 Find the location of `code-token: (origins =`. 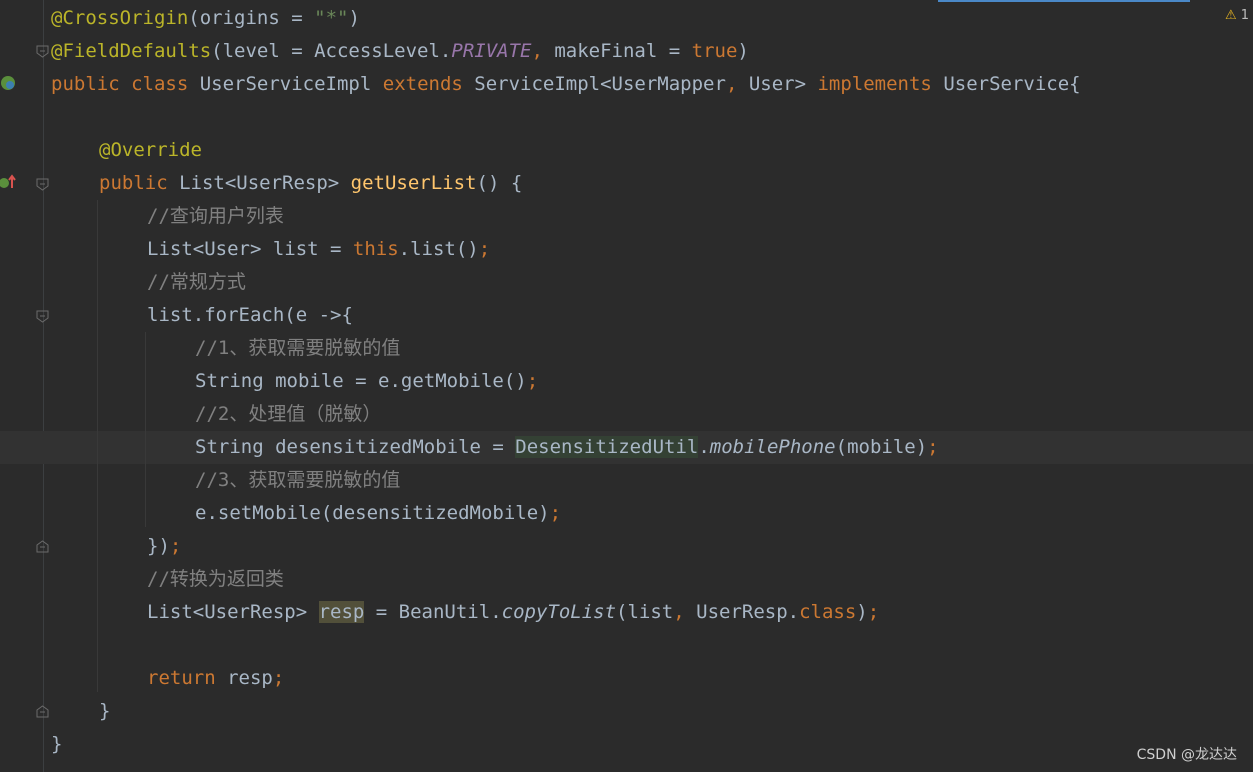

code-token: (origins = is located at coordinates (251, 18).